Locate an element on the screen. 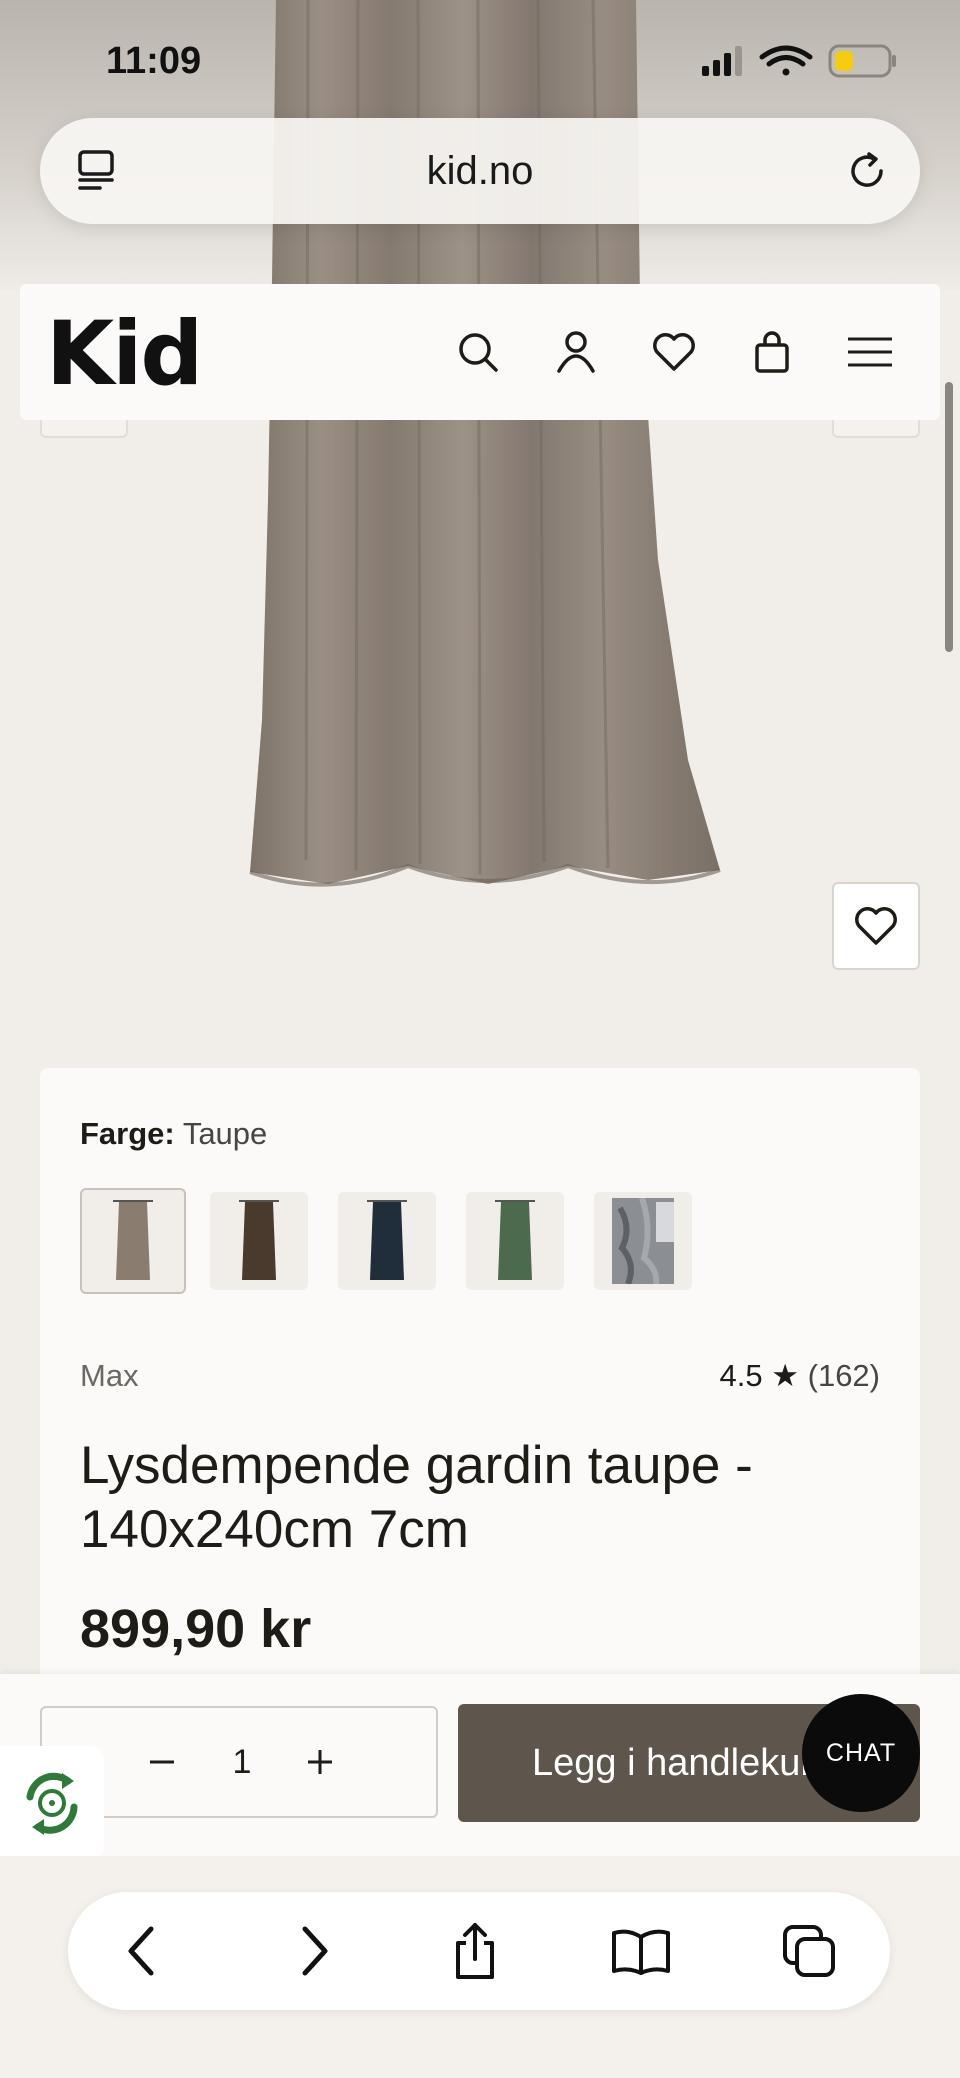 The width and height of the screenshot is (960, 2078). browser-back-button is located at coordinates (143, 1951).